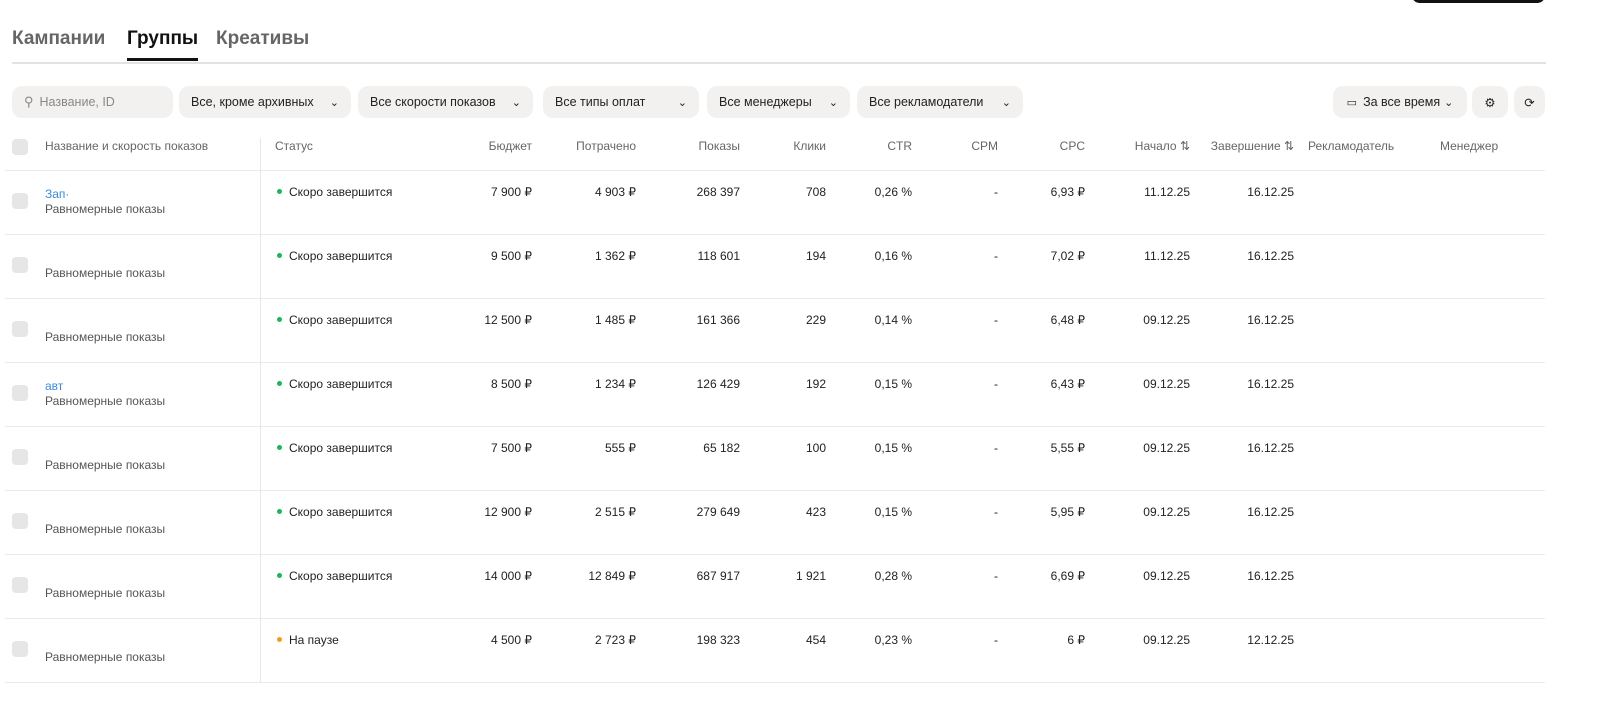  What do you see at coordinates (926, 102) in the screenshot?
I see `advertisers-filter-label: Все рекламодатели` at bounding box center [926, 102].